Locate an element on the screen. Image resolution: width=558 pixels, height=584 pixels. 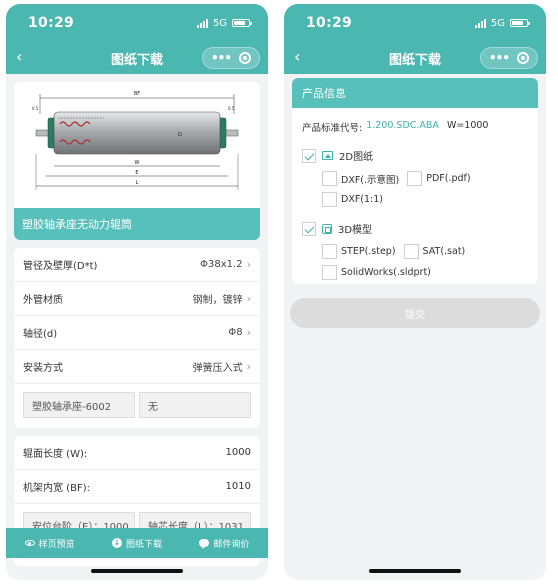
bottom-toolbar: 样页预览 ↓ 图纸下载 邮件询价 is located at coordinates (137, 543).